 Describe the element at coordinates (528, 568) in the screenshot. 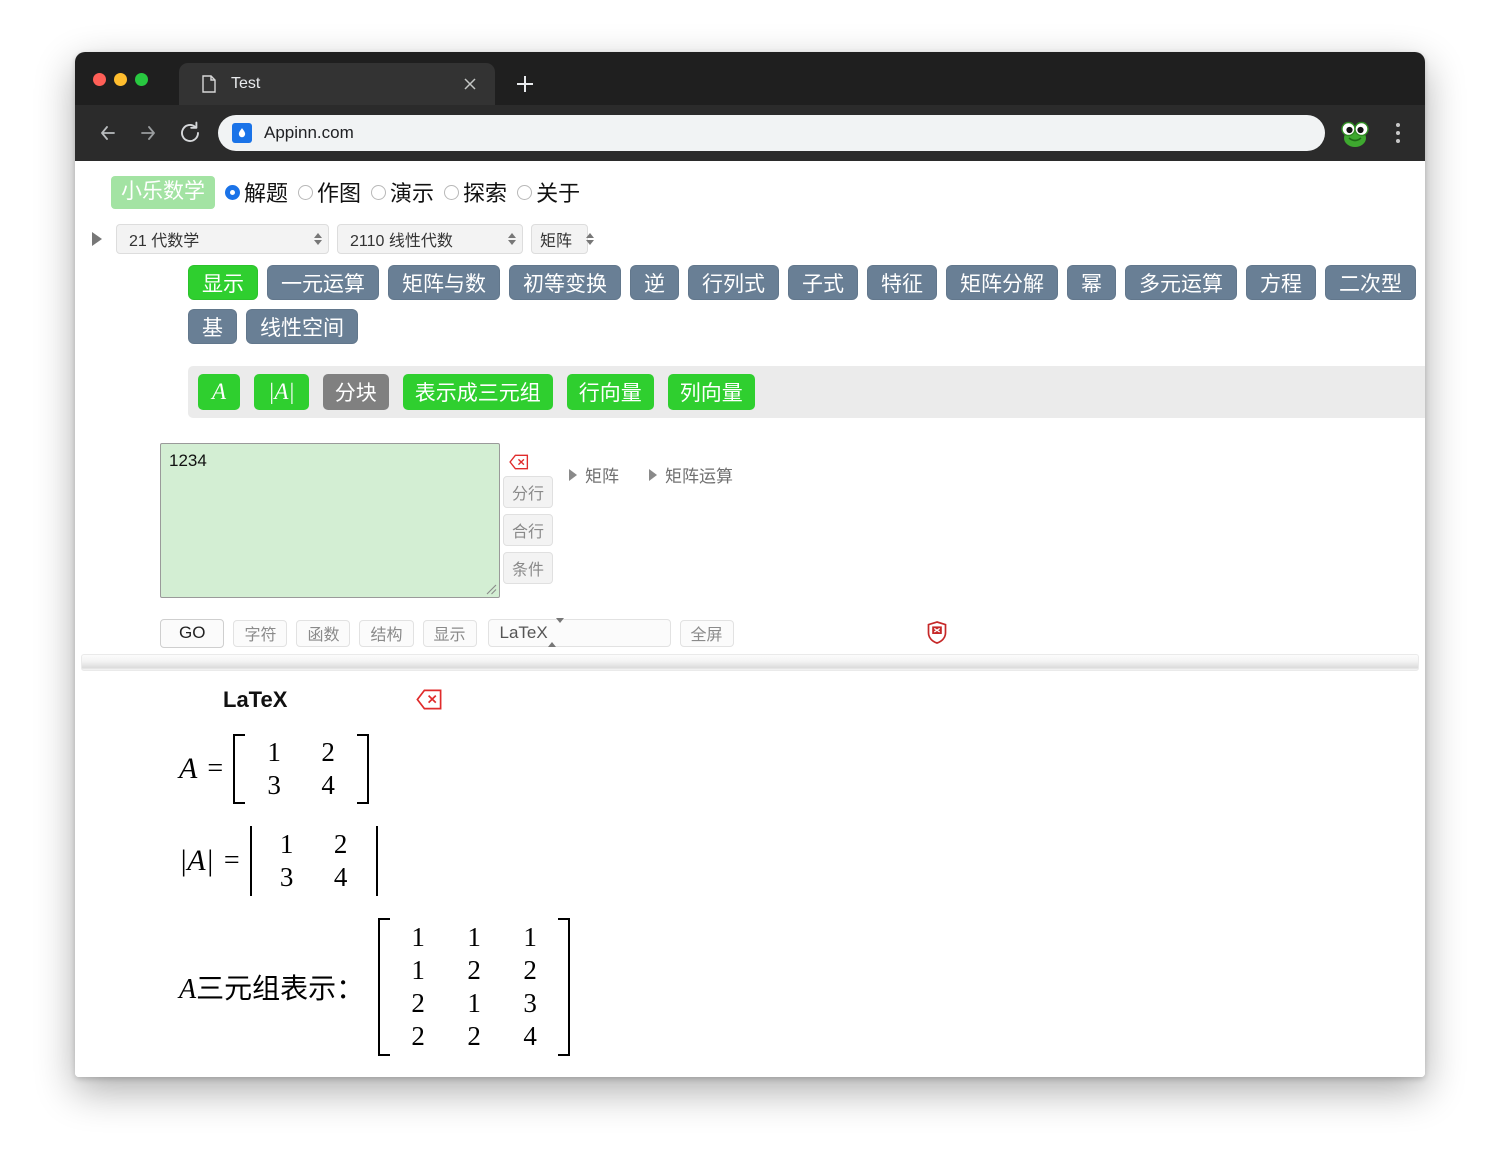

I see `side-button-condition: 条件` at that location.